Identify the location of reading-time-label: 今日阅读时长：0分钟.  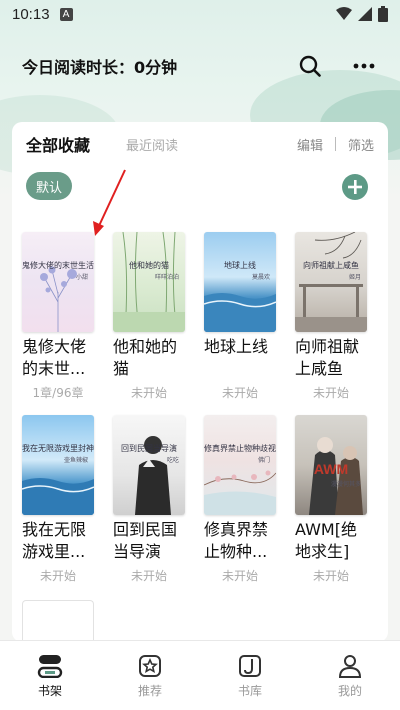
(100, 67).